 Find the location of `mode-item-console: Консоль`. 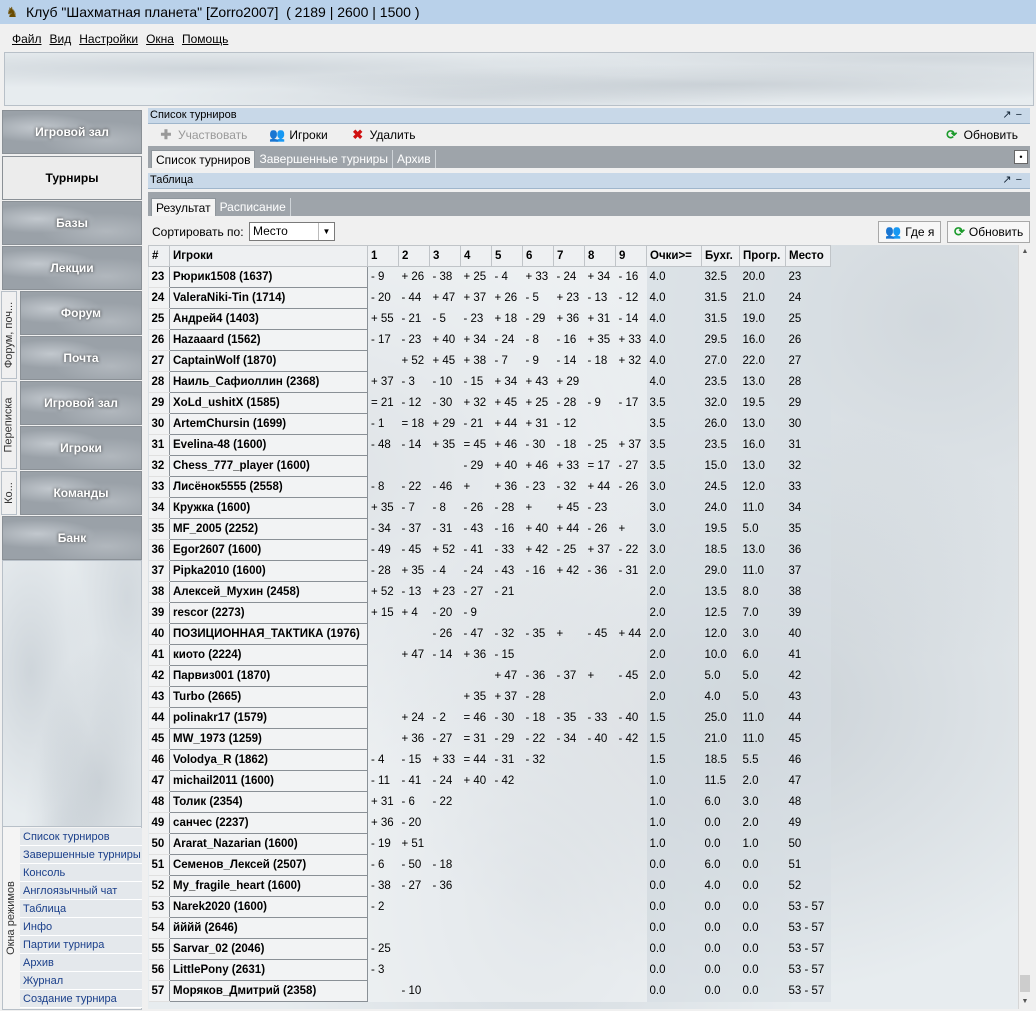

mode-item-console: Консоль is located at coordinates (81, 873).